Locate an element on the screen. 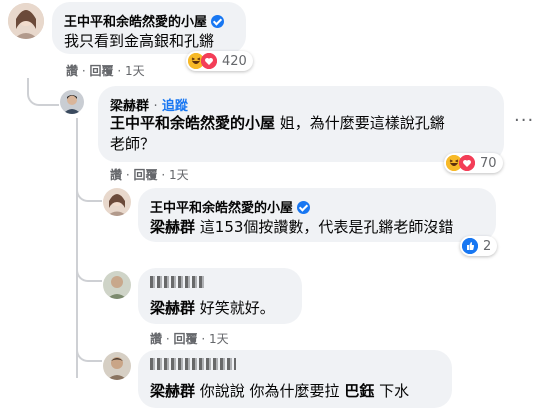  more-horizontal-icon: ··· is located at coordinates (524, 120).